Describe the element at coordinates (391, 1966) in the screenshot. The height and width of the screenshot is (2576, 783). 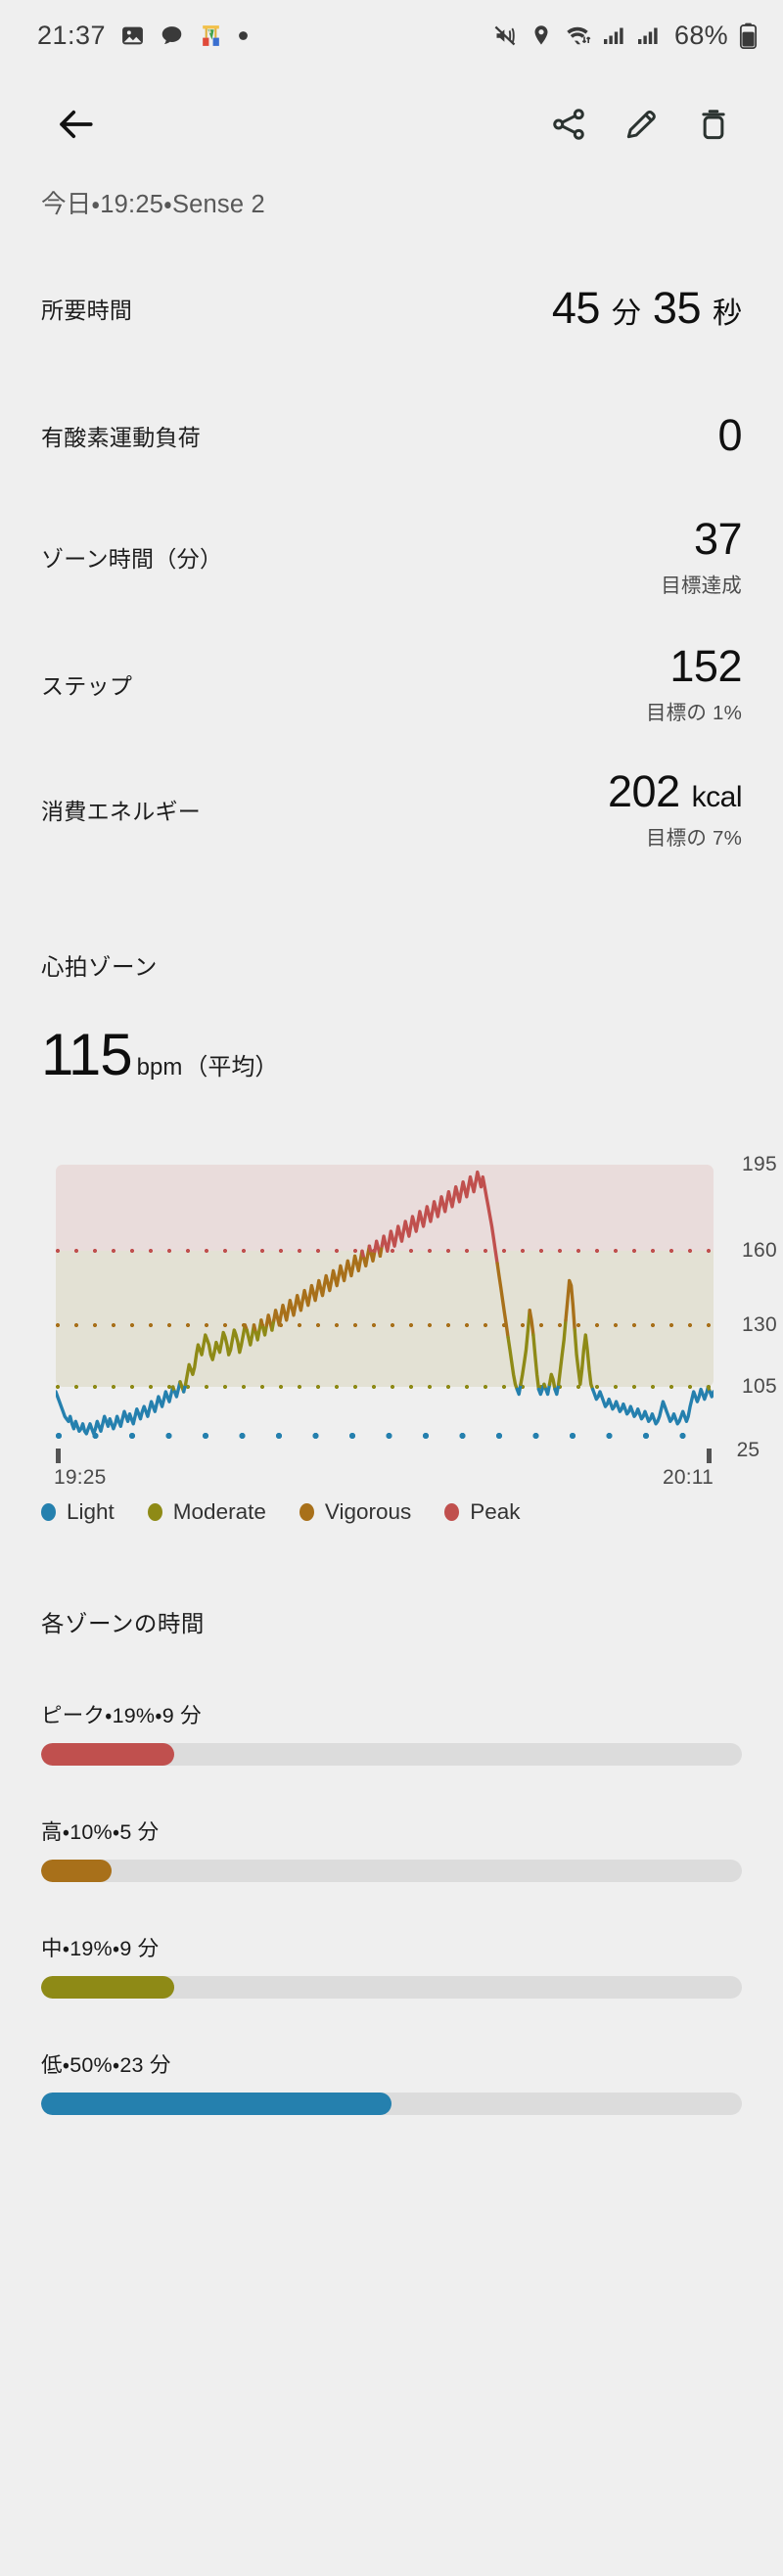
I see `zone-time-row: 中・19%・9 分` at that location.